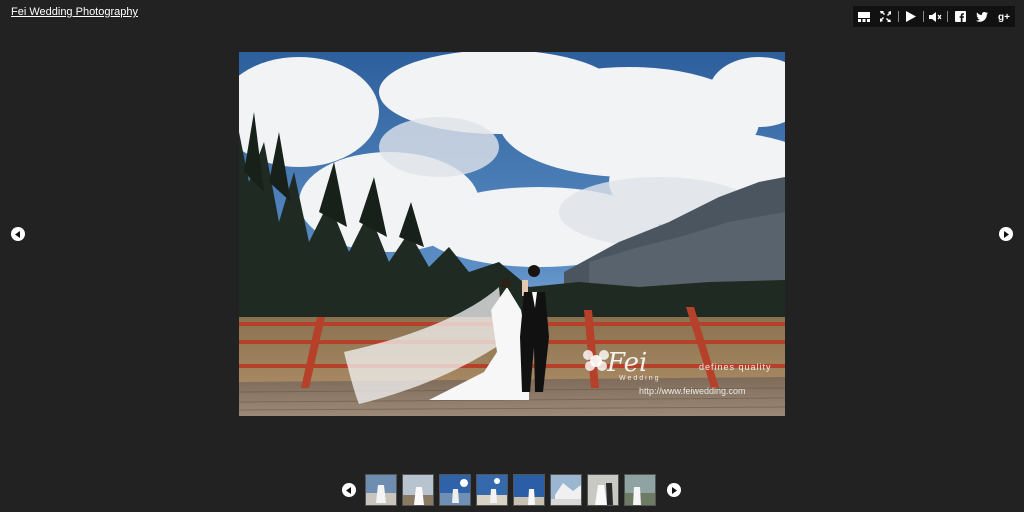 This screenshot has width=1024, height=512. I want to click on google-plus-icon: g+, so click(1004, 16).